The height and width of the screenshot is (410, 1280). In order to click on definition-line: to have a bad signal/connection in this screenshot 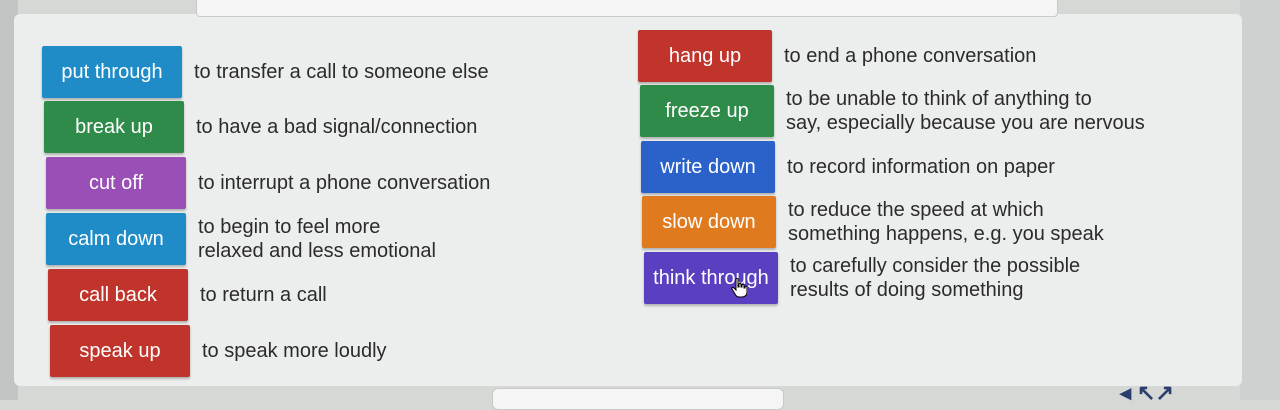, I will do `click(337, 127)`.